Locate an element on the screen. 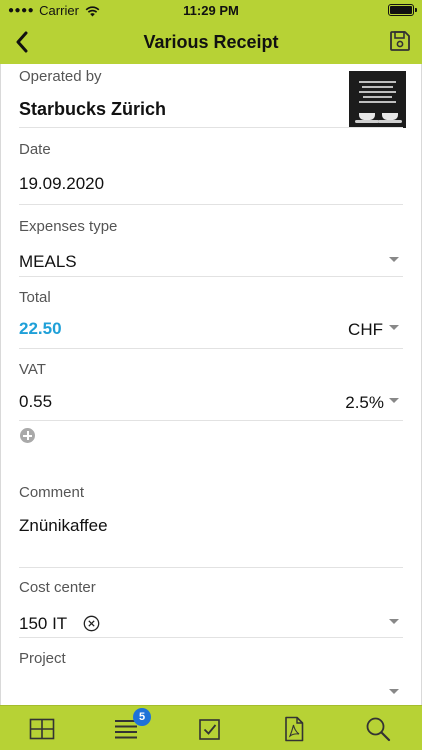  vat-value: 0.55 is located at coordinates (35, 402).